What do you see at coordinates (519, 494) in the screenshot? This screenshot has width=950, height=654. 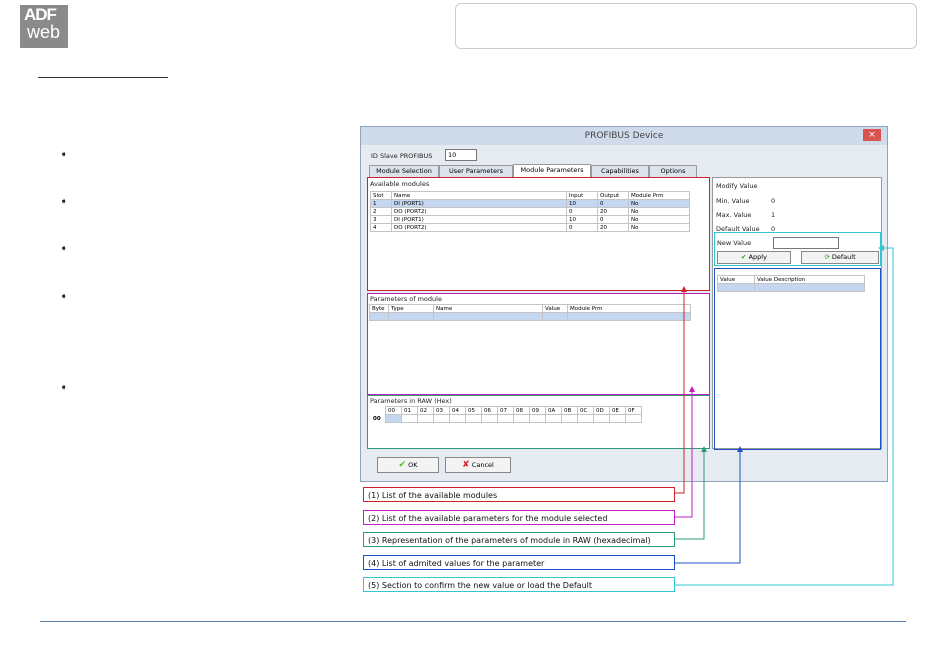 I see `callout-1: (1) List of the available modules` at bounding box center [519, 494].